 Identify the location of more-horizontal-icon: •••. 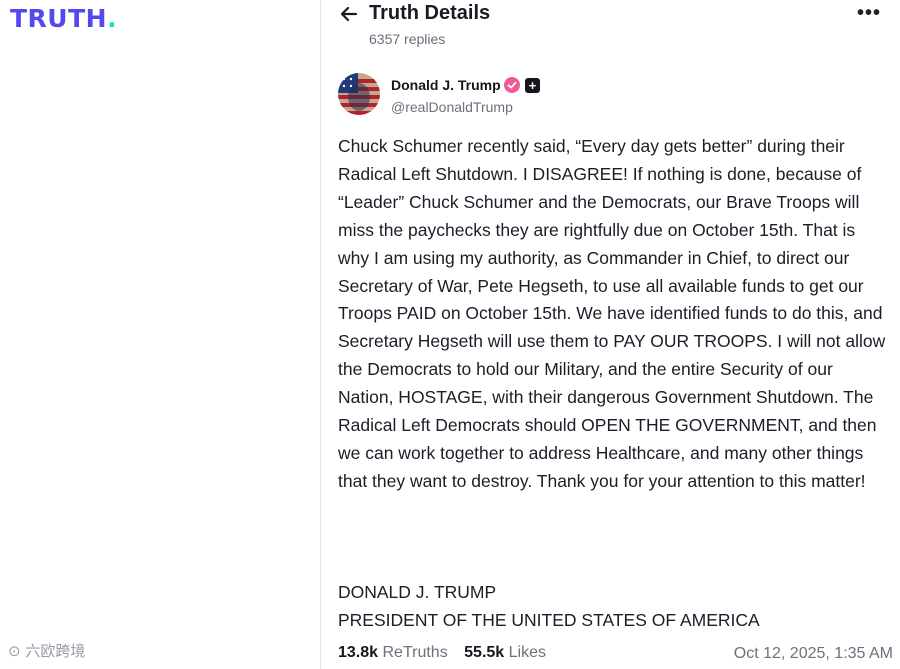
(870, 13).